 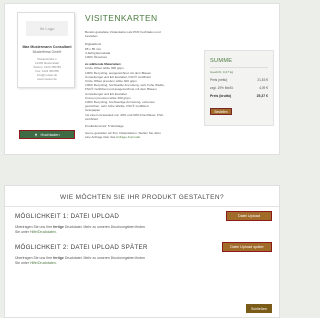 I want to click on option1-title: MÖGLICHKEIT 1: DATEI UPLOAD, so click(x=67, y=216).